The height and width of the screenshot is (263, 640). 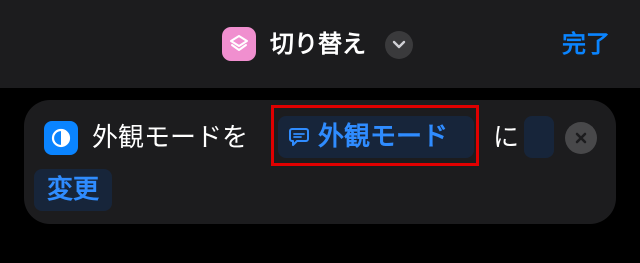 I want to click on action-text-prefix: 外観モードを, so click(x=170, y=138).